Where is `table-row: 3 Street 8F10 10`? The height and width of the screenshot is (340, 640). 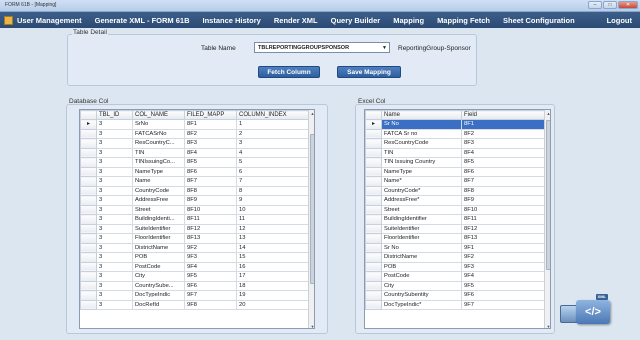
table-row: 3 Street 8F10 10 is located at coordinates (195, 209).